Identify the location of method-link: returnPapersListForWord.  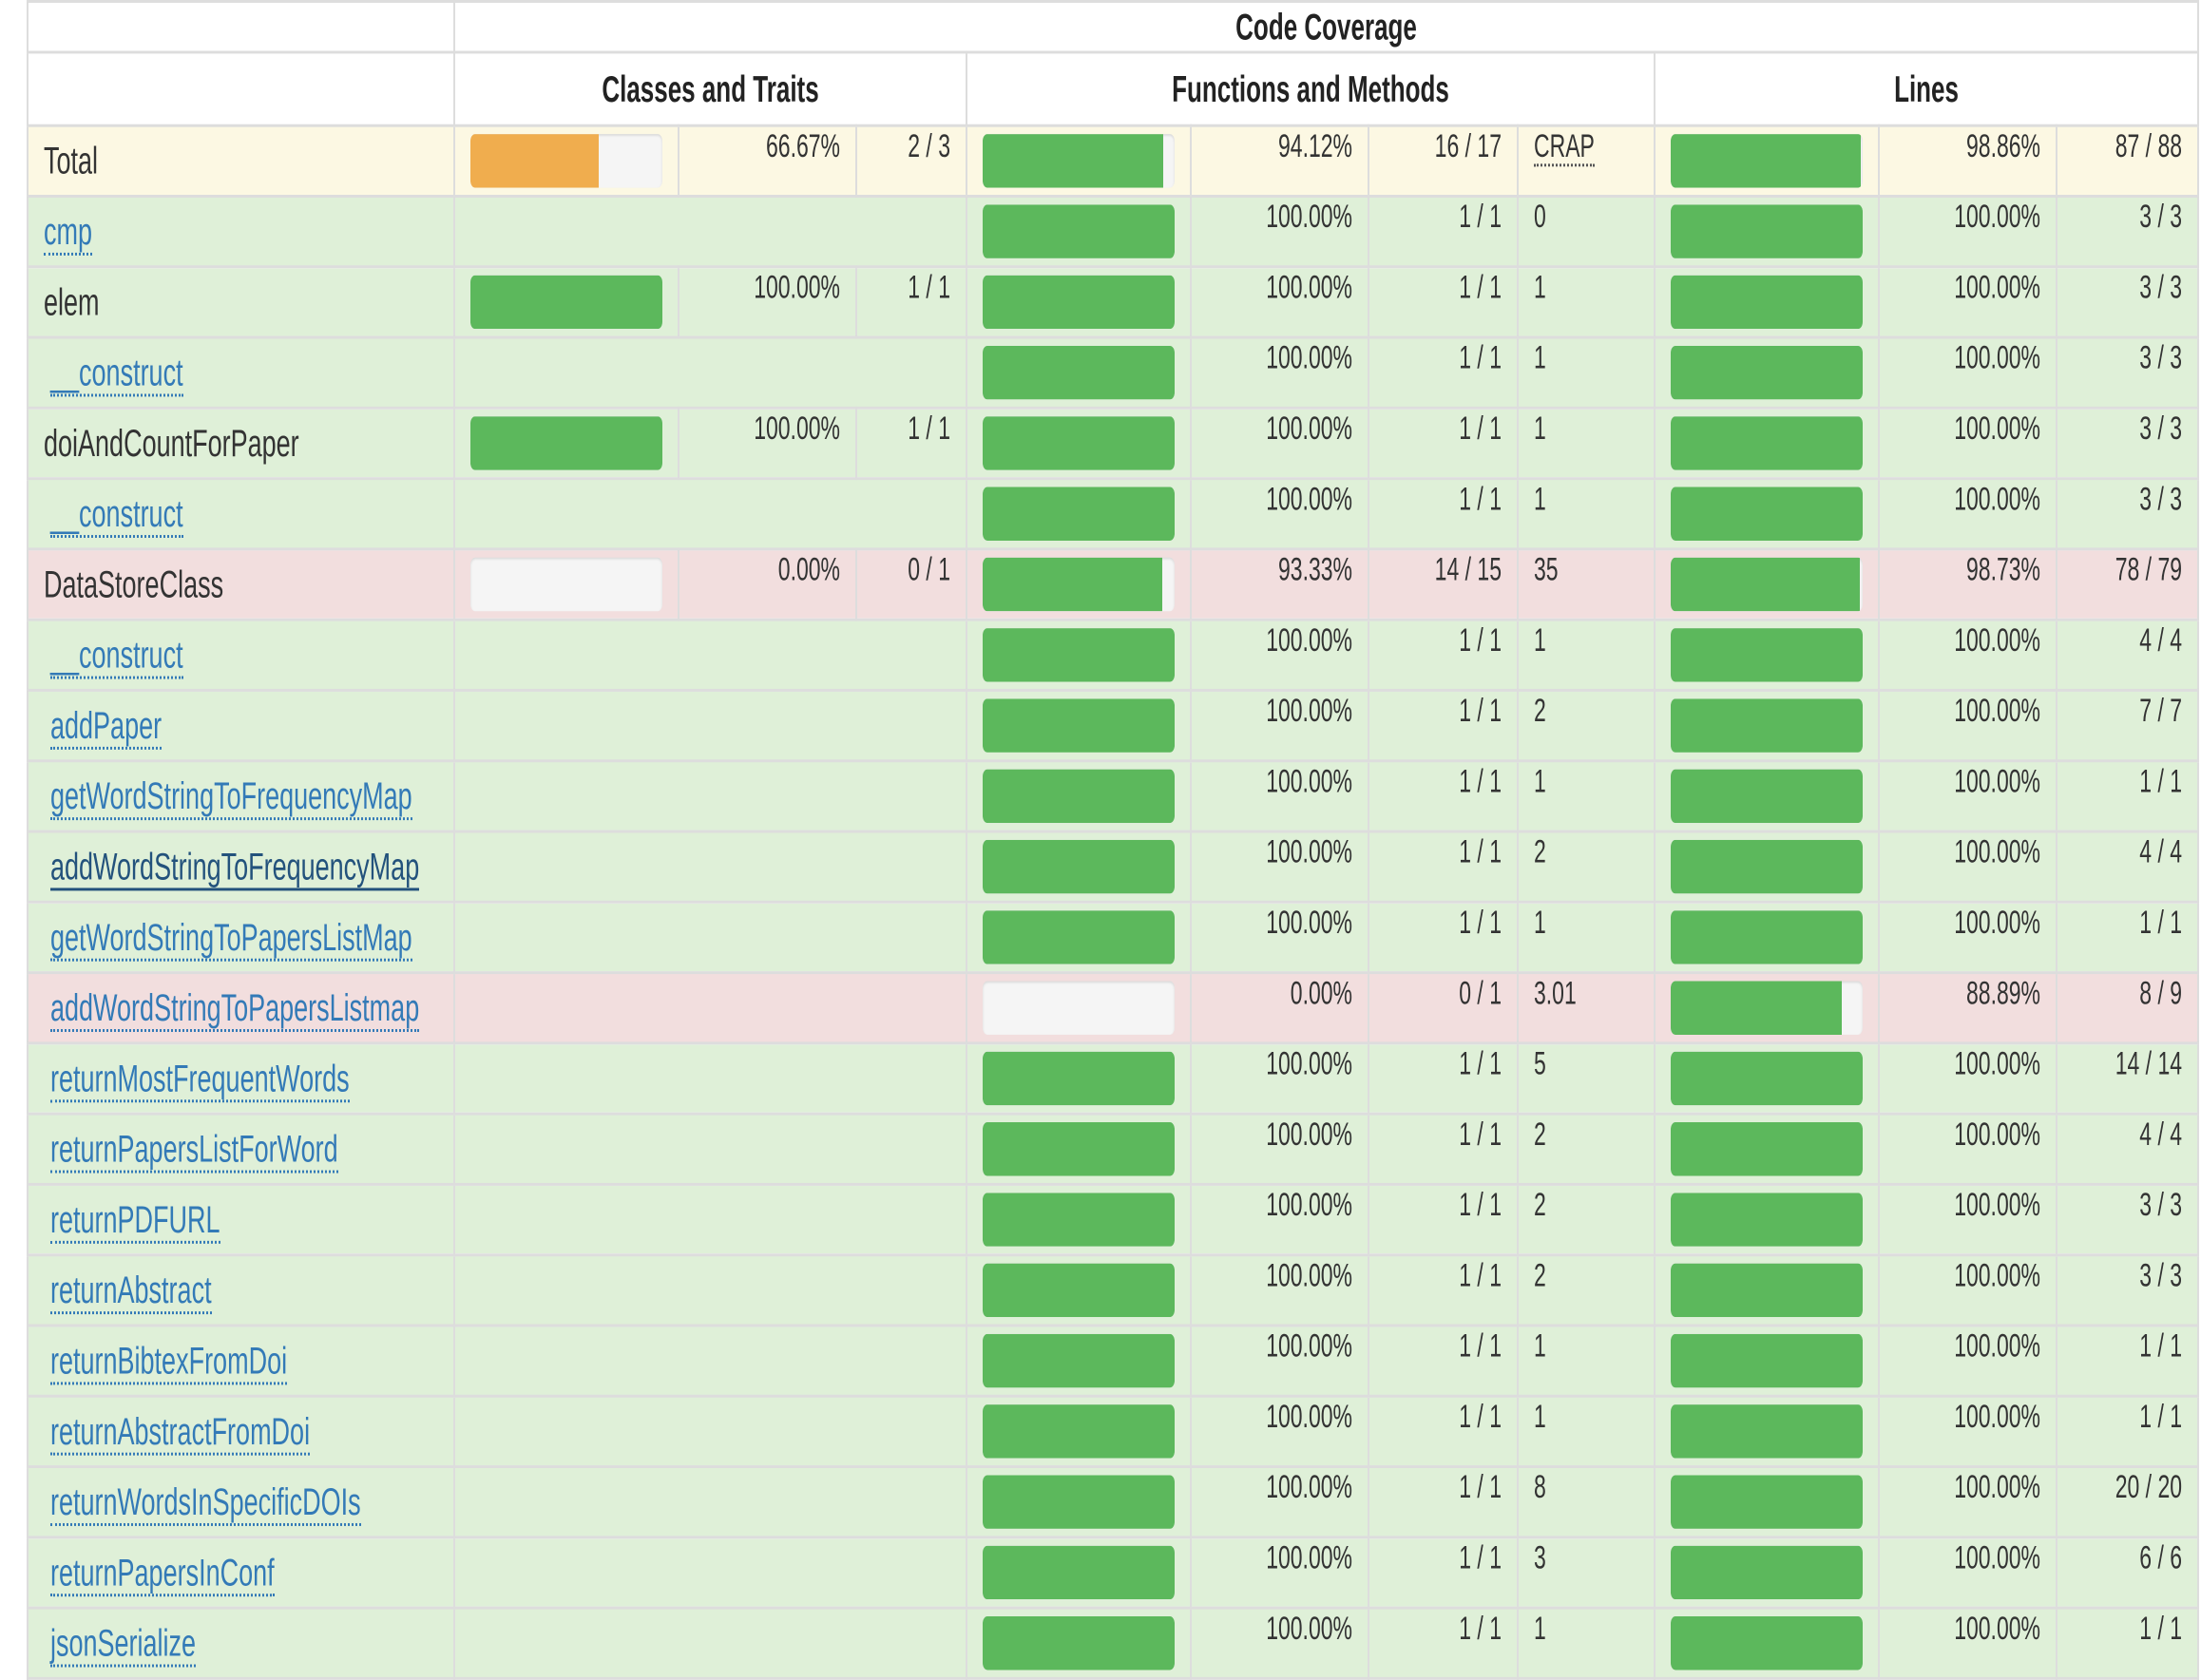
(194, 1150).